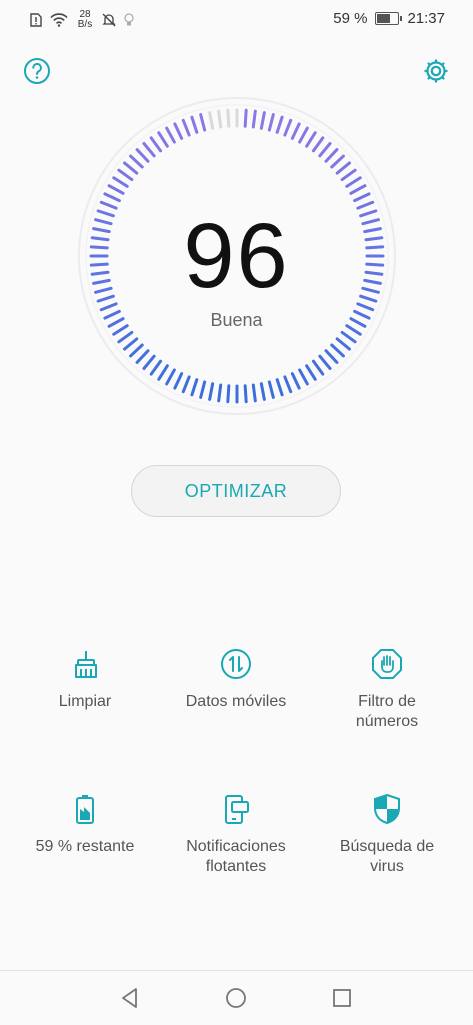  Describe the element at coordinates (85, 680) in the screenshot. I see `tile-clean: Limpiar` at that location.